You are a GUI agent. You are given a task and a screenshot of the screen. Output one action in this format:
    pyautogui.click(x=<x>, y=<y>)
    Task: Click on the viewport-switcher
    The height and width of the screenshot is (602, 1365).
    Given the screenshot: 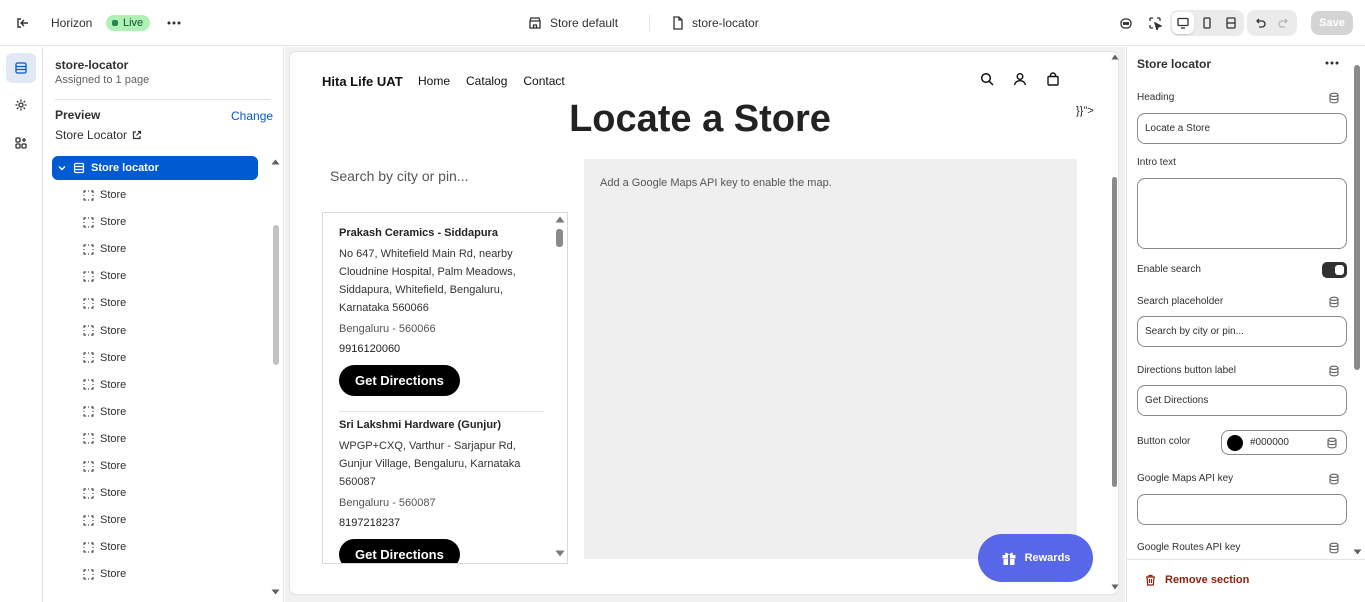 What is the action you would take?
    pyautogui.click(x=1207, y=23)
    